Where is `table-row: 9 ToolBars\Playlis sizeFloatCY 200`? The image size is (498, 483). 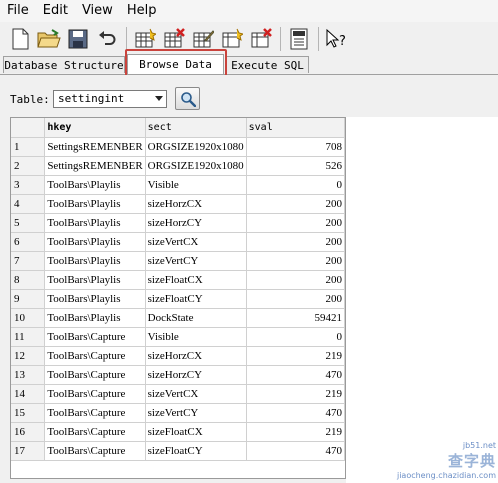
table-row: 9 ToolBars\Playlis sizeFloatCY 200 is located at coordinates (178, 299).